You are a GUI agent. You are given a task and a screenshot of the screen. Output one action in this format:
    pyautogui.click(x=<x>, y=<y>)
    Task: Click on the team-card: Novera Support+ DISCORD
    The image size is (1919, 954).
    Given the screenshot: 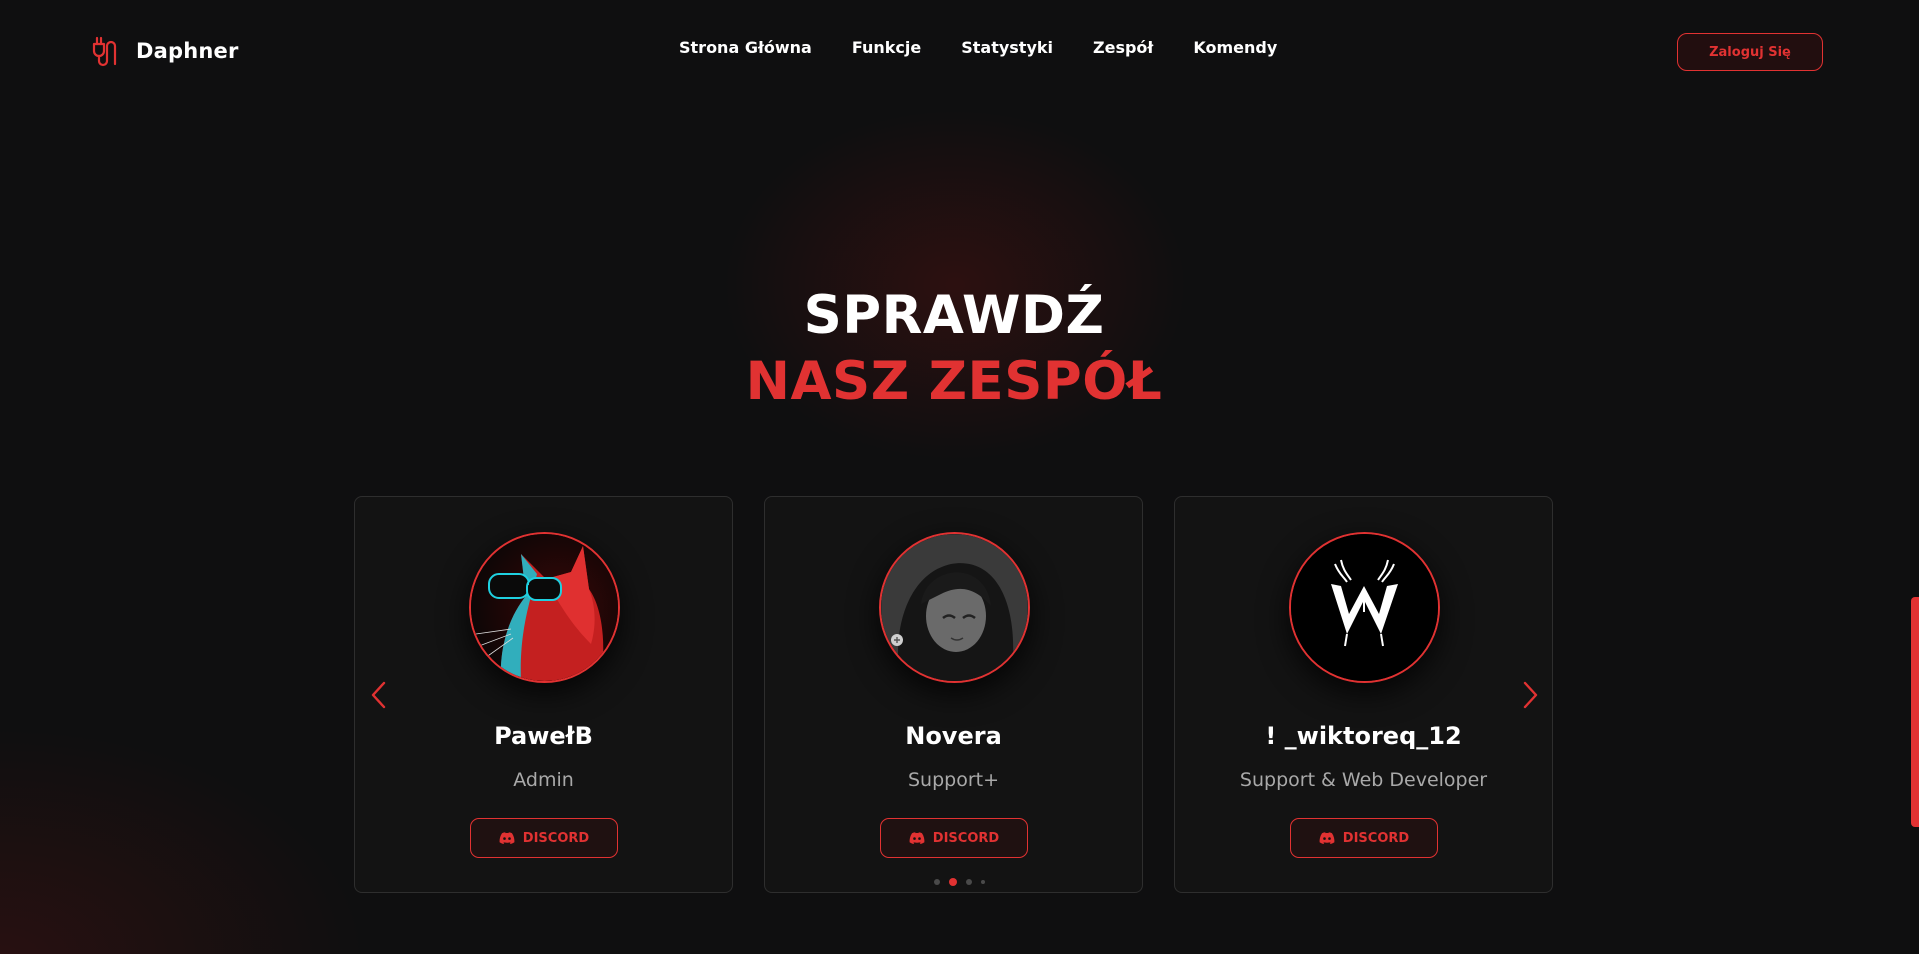 What is the action you would take?
    pyautogui.click(x=953, y=694)
    